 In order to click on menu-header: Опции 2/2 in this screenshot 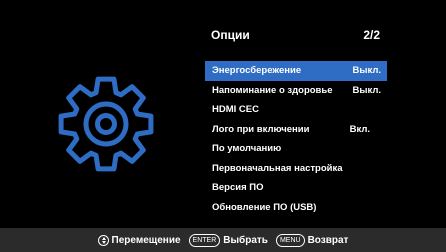, I will do `click(297, 35)`.